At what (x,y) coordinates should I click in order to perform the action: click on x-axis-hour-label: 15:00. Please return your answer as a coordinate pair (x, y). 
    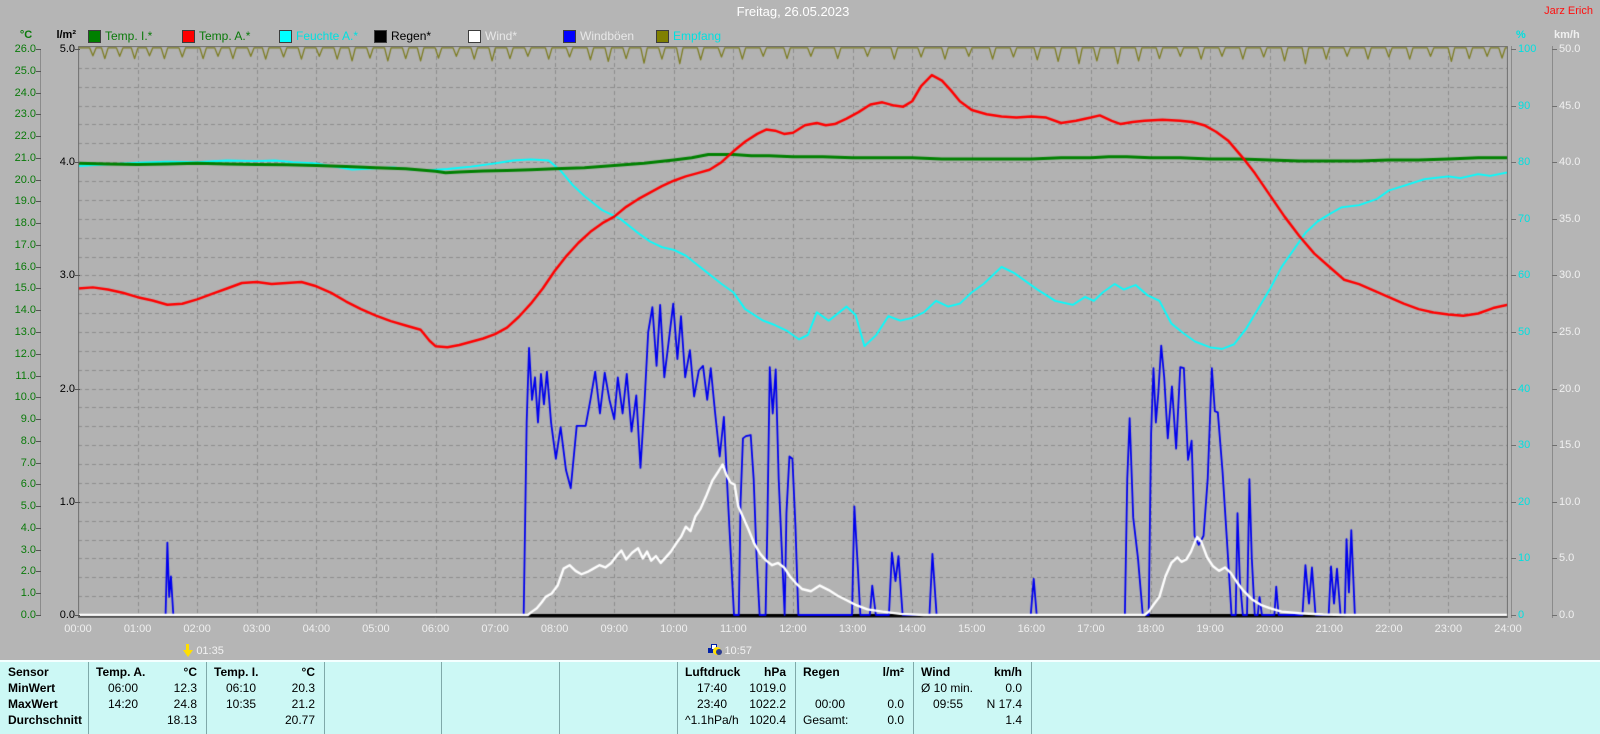
    Looking at the image, I should click on (971, 629).